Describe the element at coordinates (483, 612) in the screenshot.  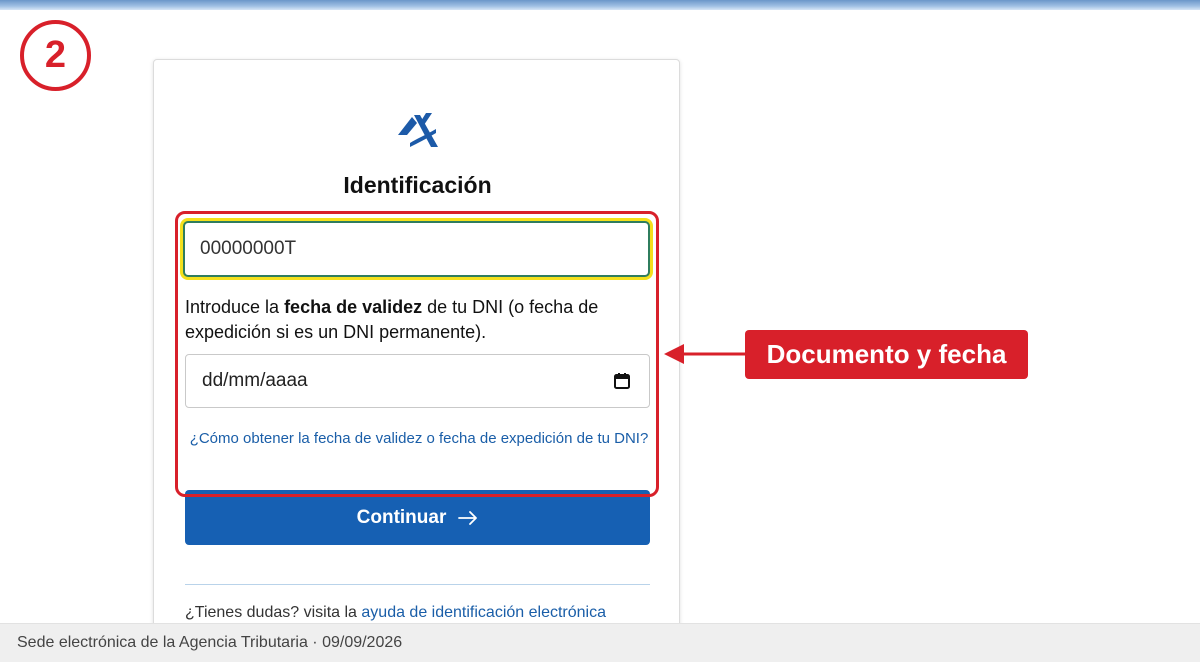
I see `electronic-id-help-link: ayuda de identificación electrónica` at that location.